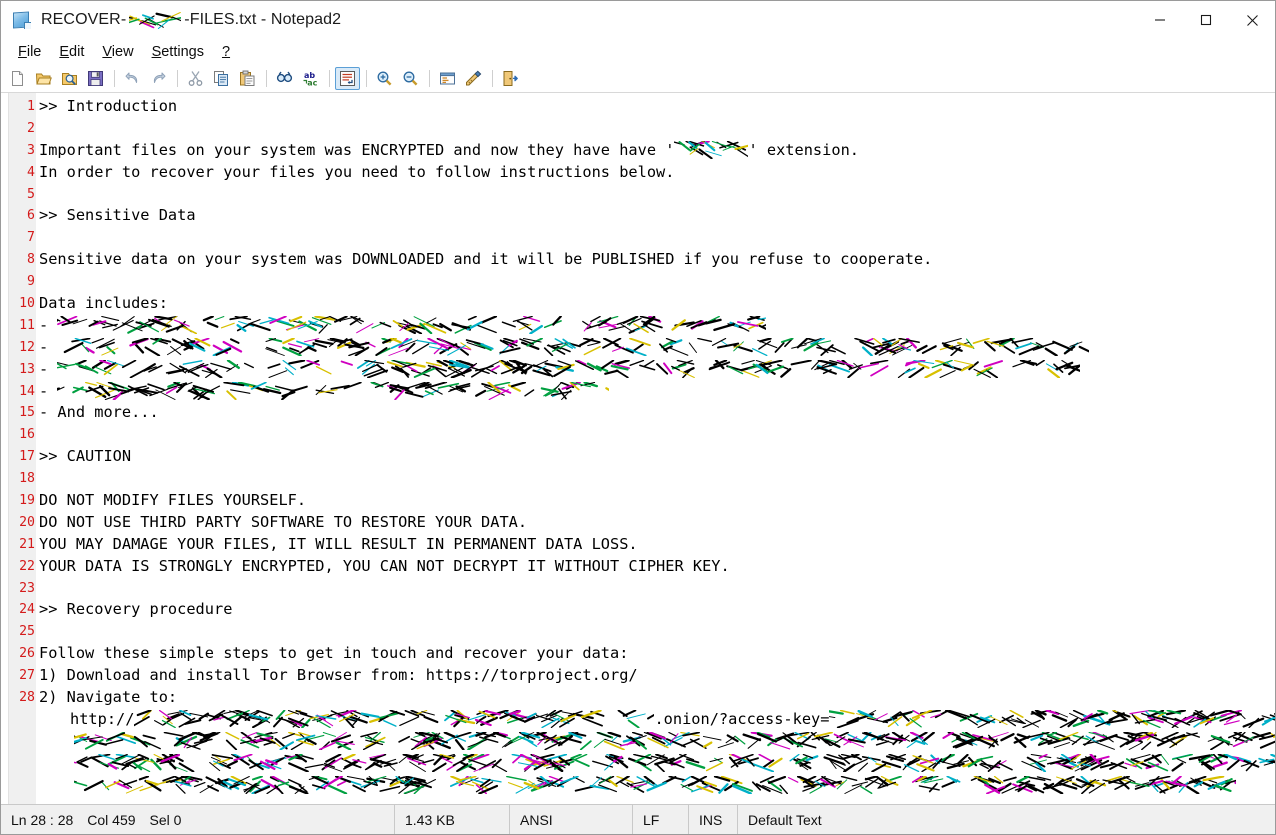 The image size is (1276, 835). Describe the element at coordinates (655, 610) in the screenshot. I see `code-line: >> Recovery procedure` at that location.